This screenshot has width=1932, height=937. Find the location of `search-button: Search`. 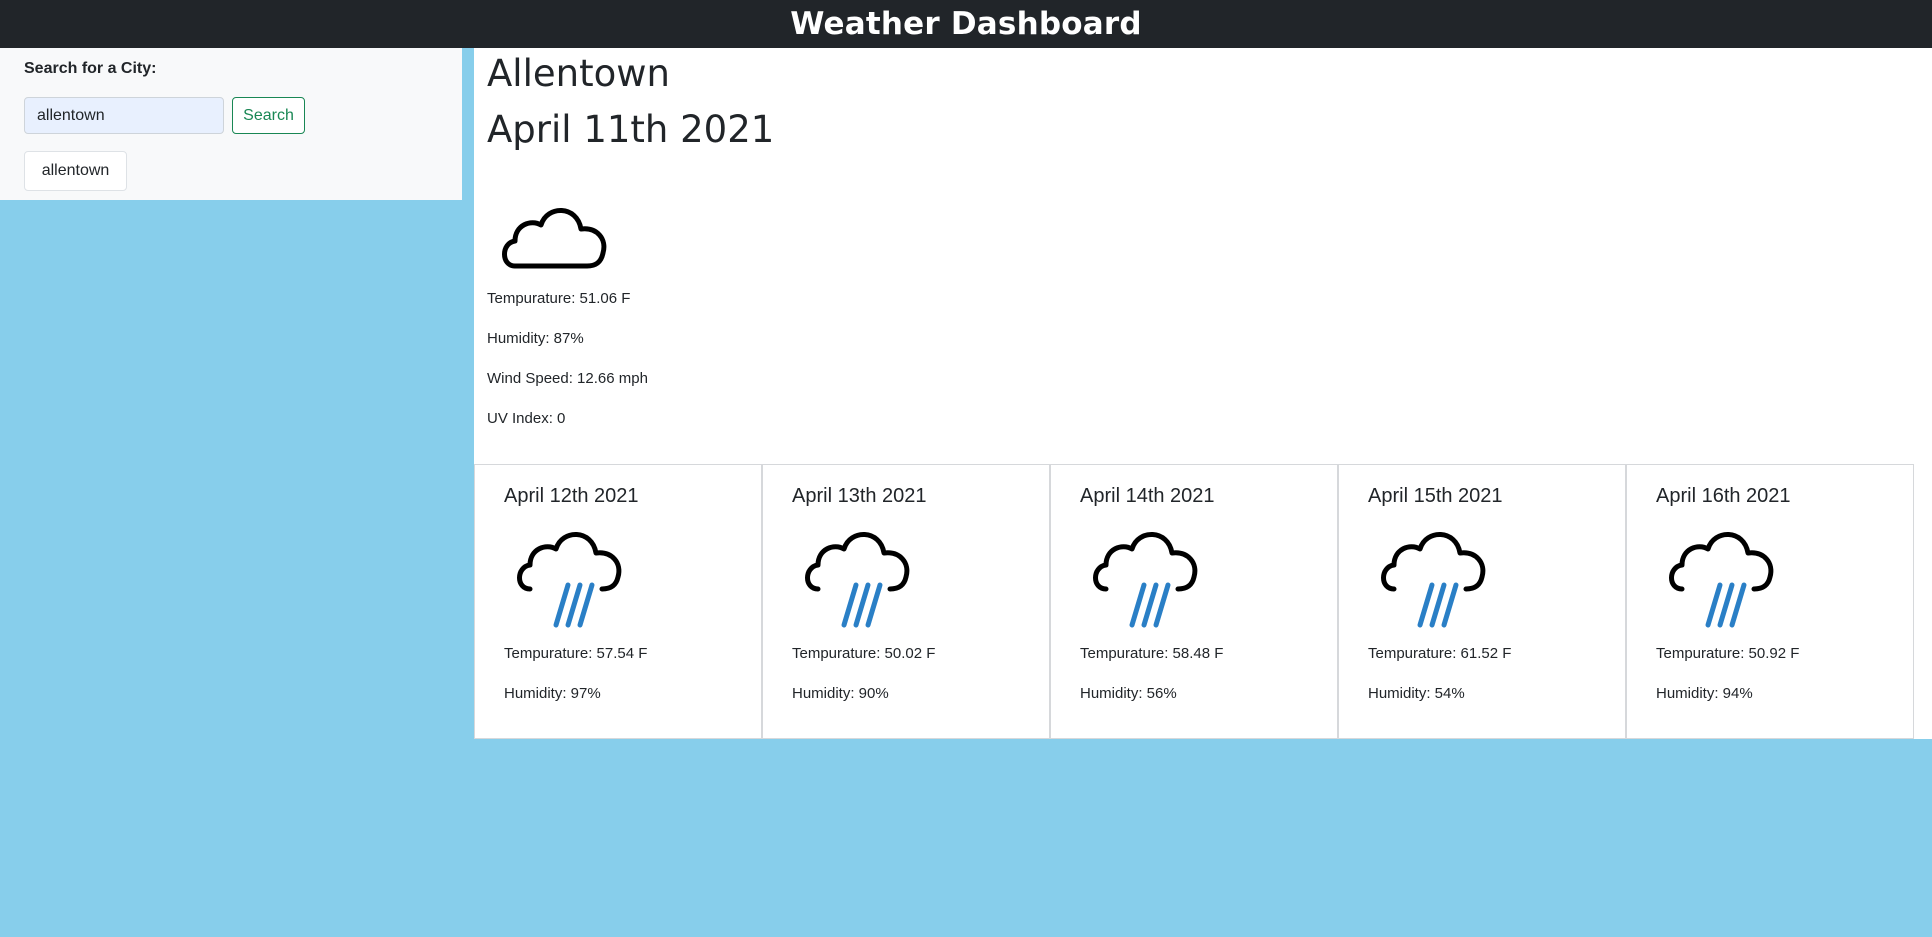

search-button: Search is located at coordinates (268, 115).